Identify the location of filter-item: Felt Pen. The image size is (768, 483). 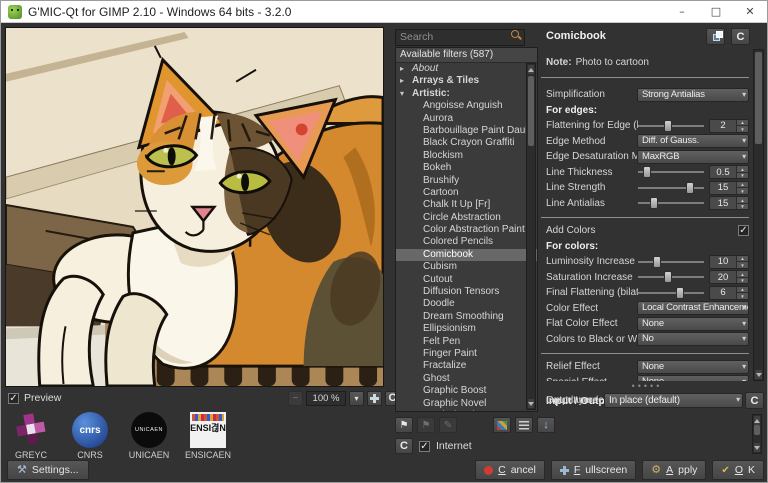
(466, 342).